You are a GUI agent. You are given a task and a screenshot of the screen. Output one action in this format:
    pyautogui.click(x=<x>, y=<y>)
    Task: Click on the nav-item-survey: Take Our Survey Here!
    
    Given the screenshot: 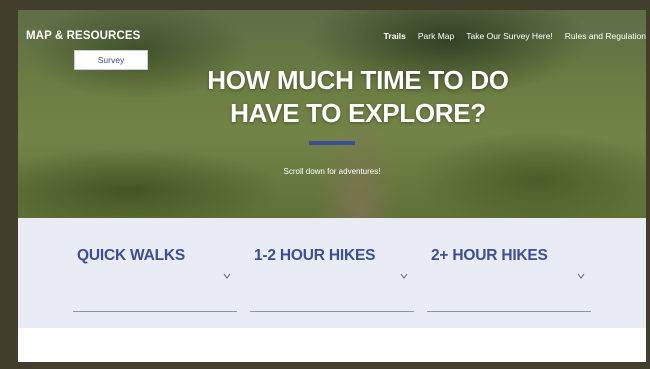 What is the action you would take?
    pyautogui.click(x=509, y=36)
    